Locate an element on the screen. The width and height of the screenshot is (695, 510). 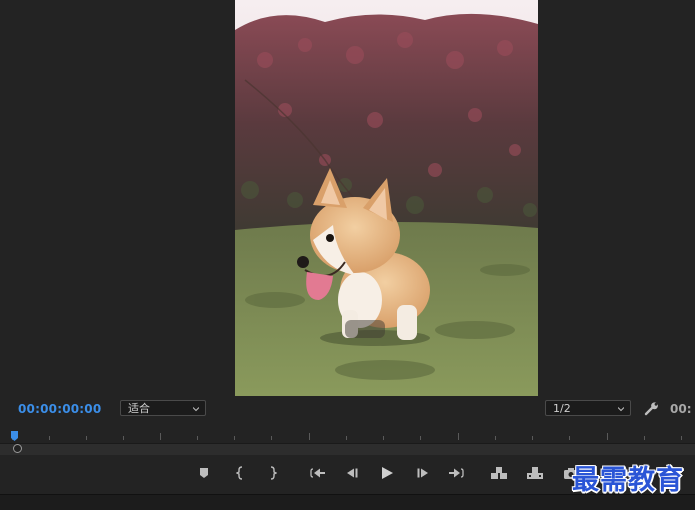
watermark-text: 最需教育 is located at coordinates (628, 480).